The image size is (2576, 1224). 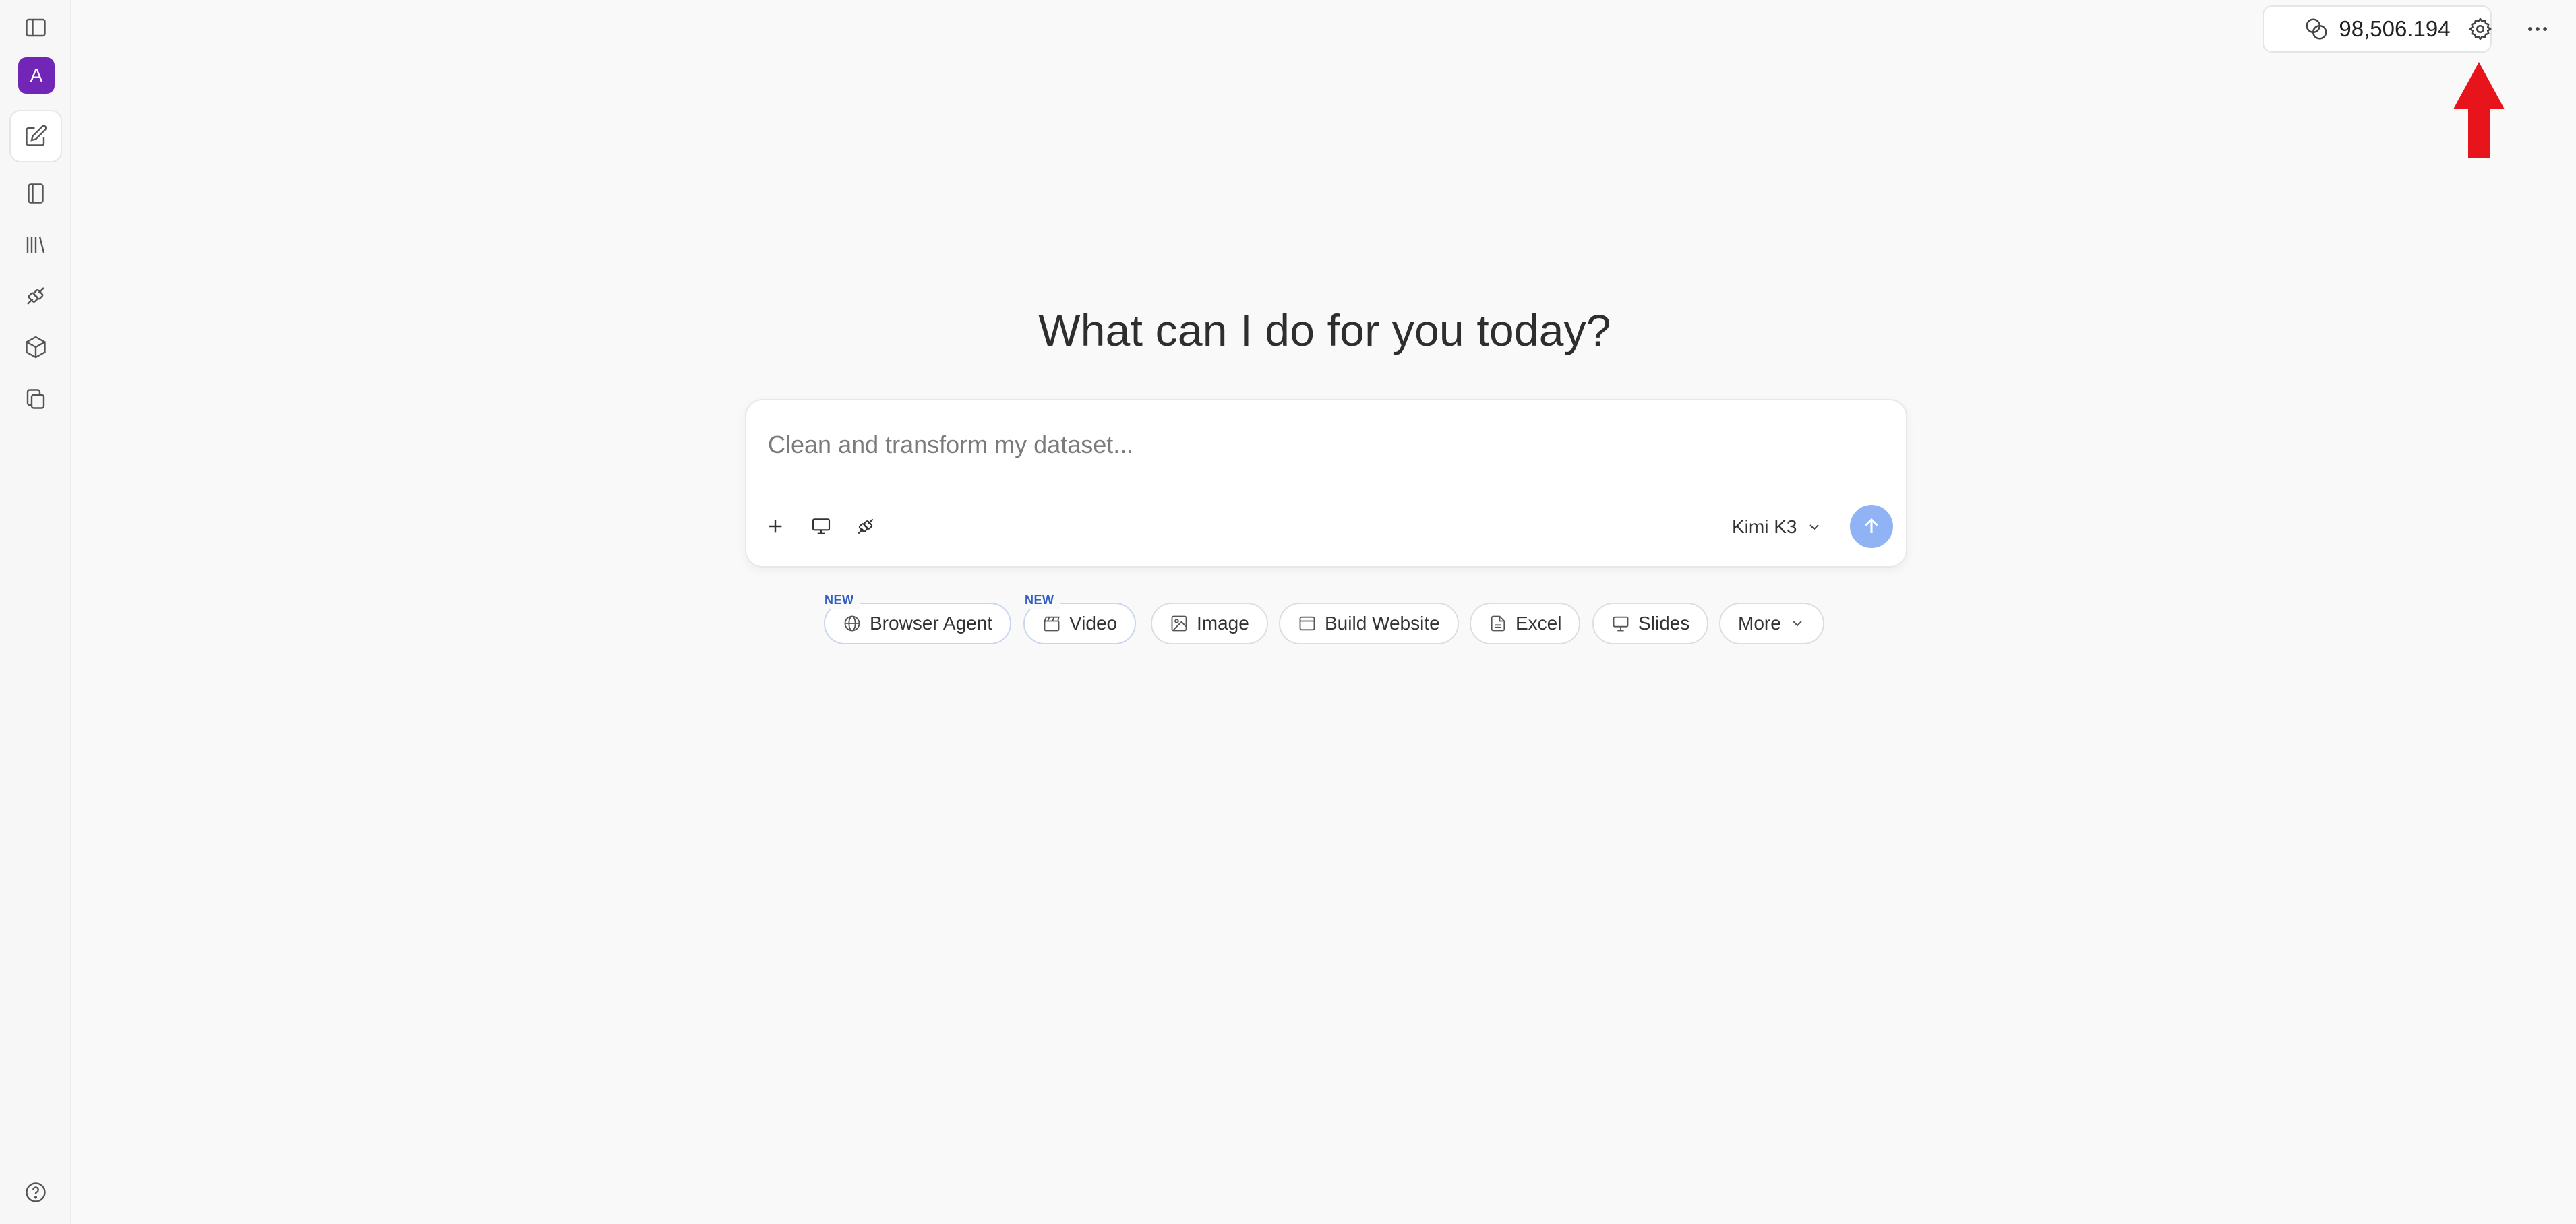 I want to click on computer-mode-button, so click(x=821, y=526).